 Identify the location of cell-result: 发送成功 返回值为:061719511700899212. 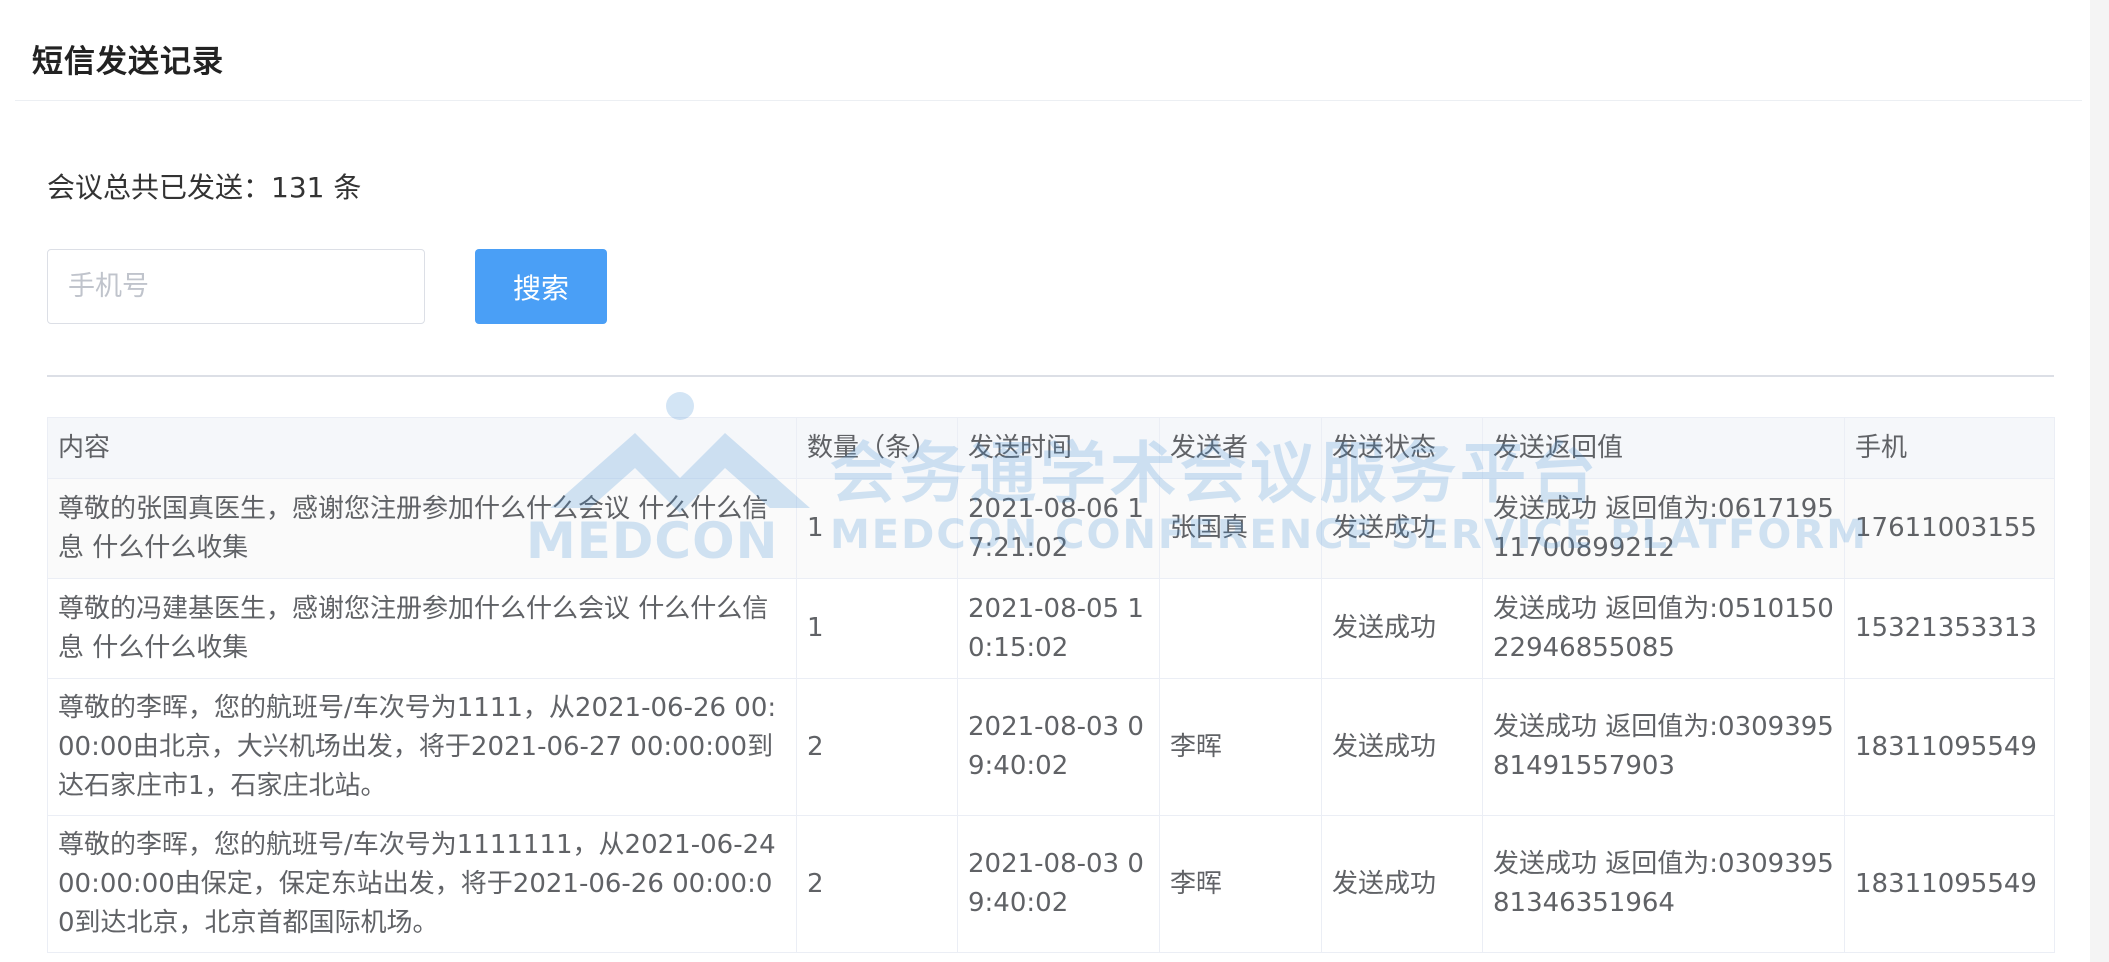
(1663, 528).